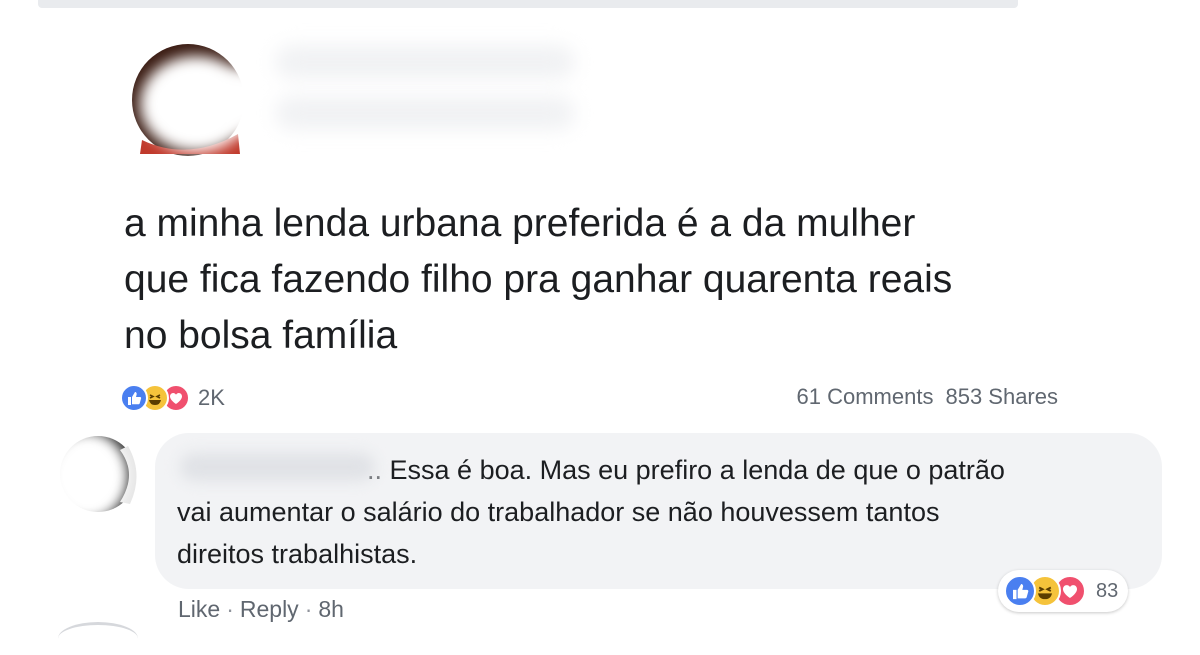 This screenshot has width=1200, height=655. What do you see at coordinates (192, 100) in the screenshot?
I see `post-author-avatar` at bounding box center [192, 100].